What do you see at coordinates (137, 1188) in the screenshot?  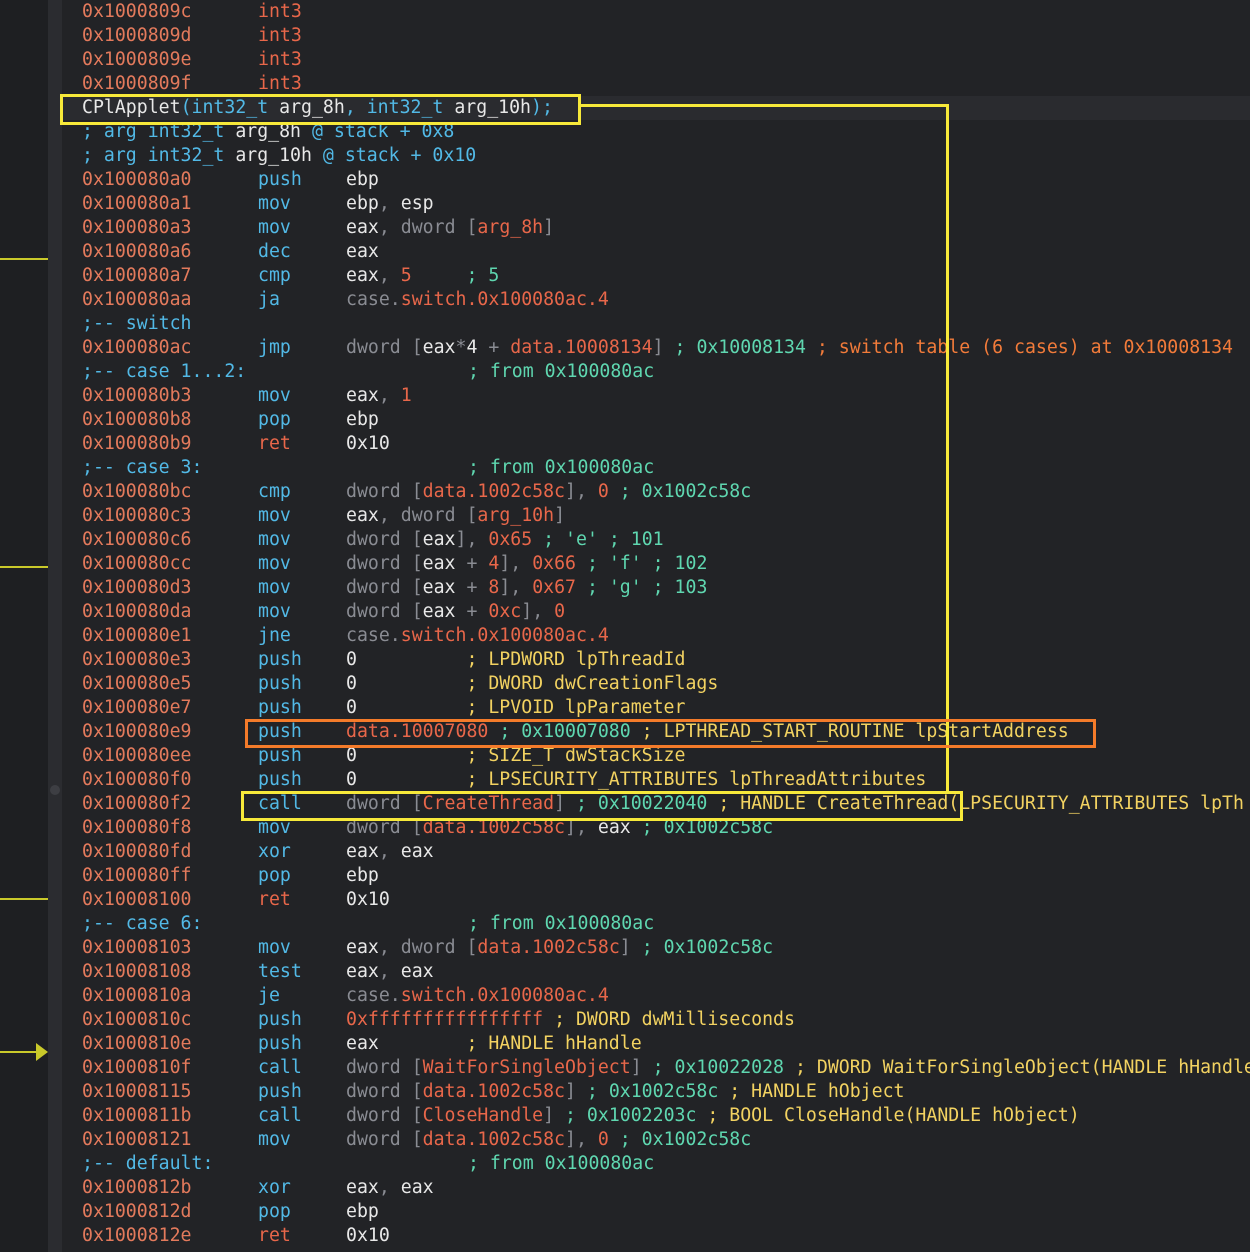 I see `address: 0x1000812b` at bounding box center [137, 1188].